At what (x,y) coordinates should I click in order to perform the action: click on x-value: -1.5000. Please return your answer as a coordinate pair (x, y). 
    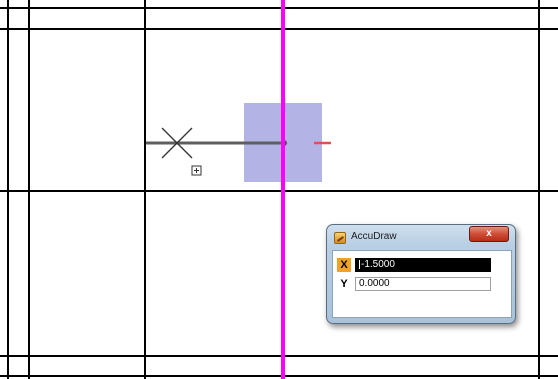
    Looking at the image, I should click on (378, 264).